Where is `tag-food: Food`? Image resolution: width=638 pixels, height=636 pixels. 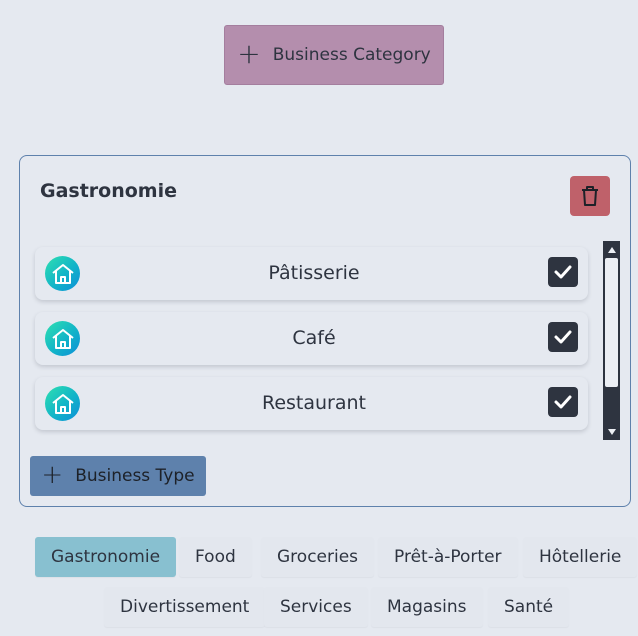
tag-food: Food is located at coordinates (215, 557).